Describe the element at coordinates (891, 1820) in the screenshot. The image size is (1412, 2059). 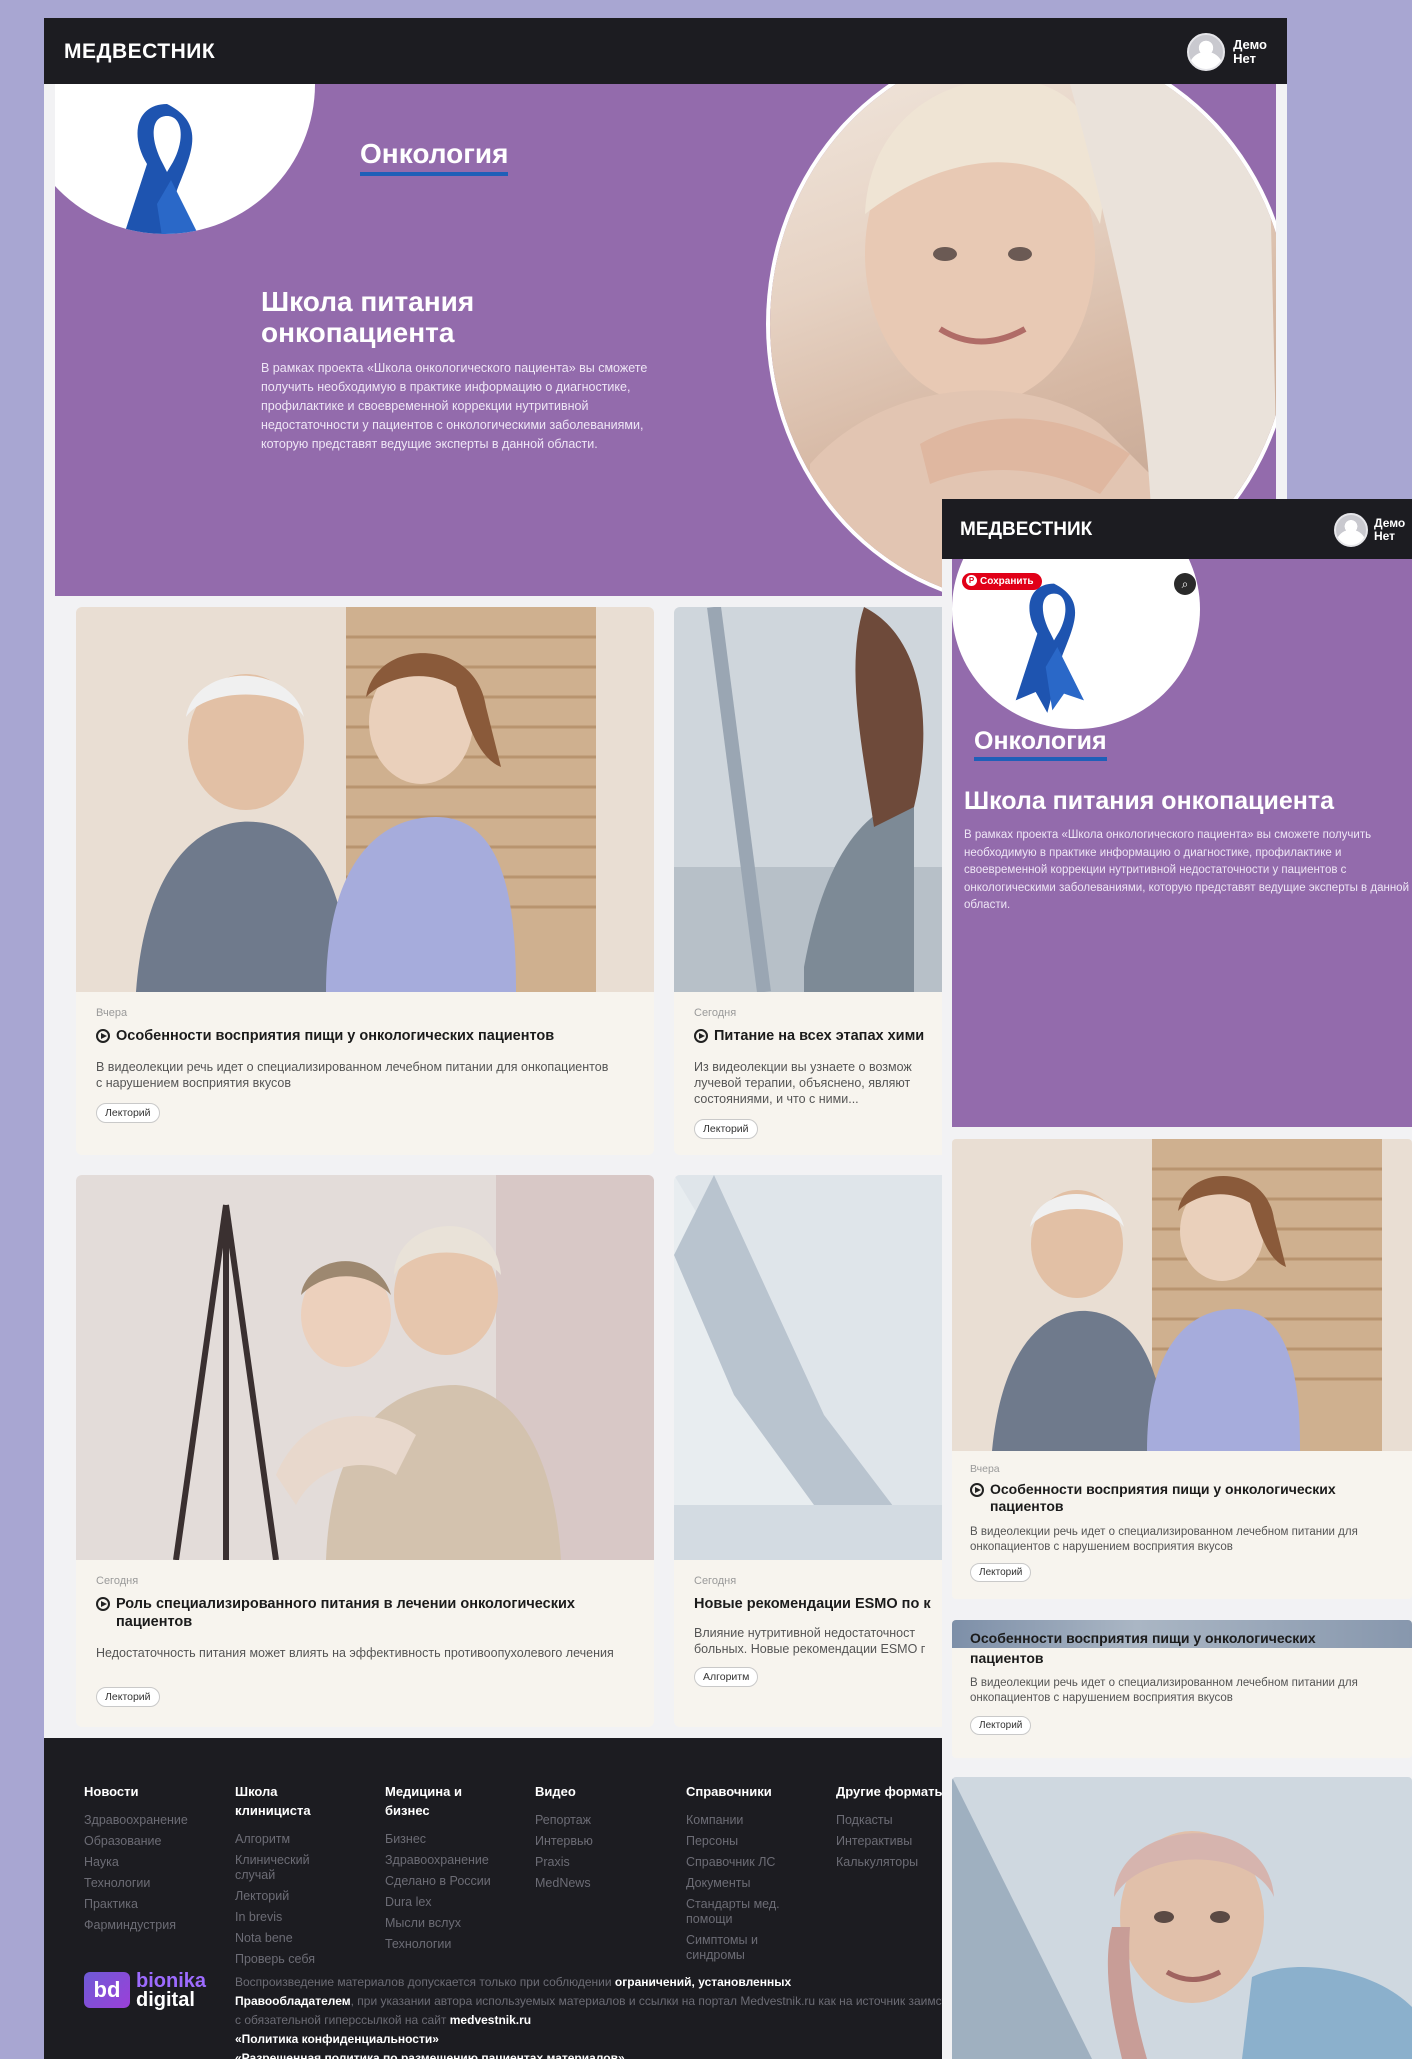
I see `footer-link: Подкасты` at that location.